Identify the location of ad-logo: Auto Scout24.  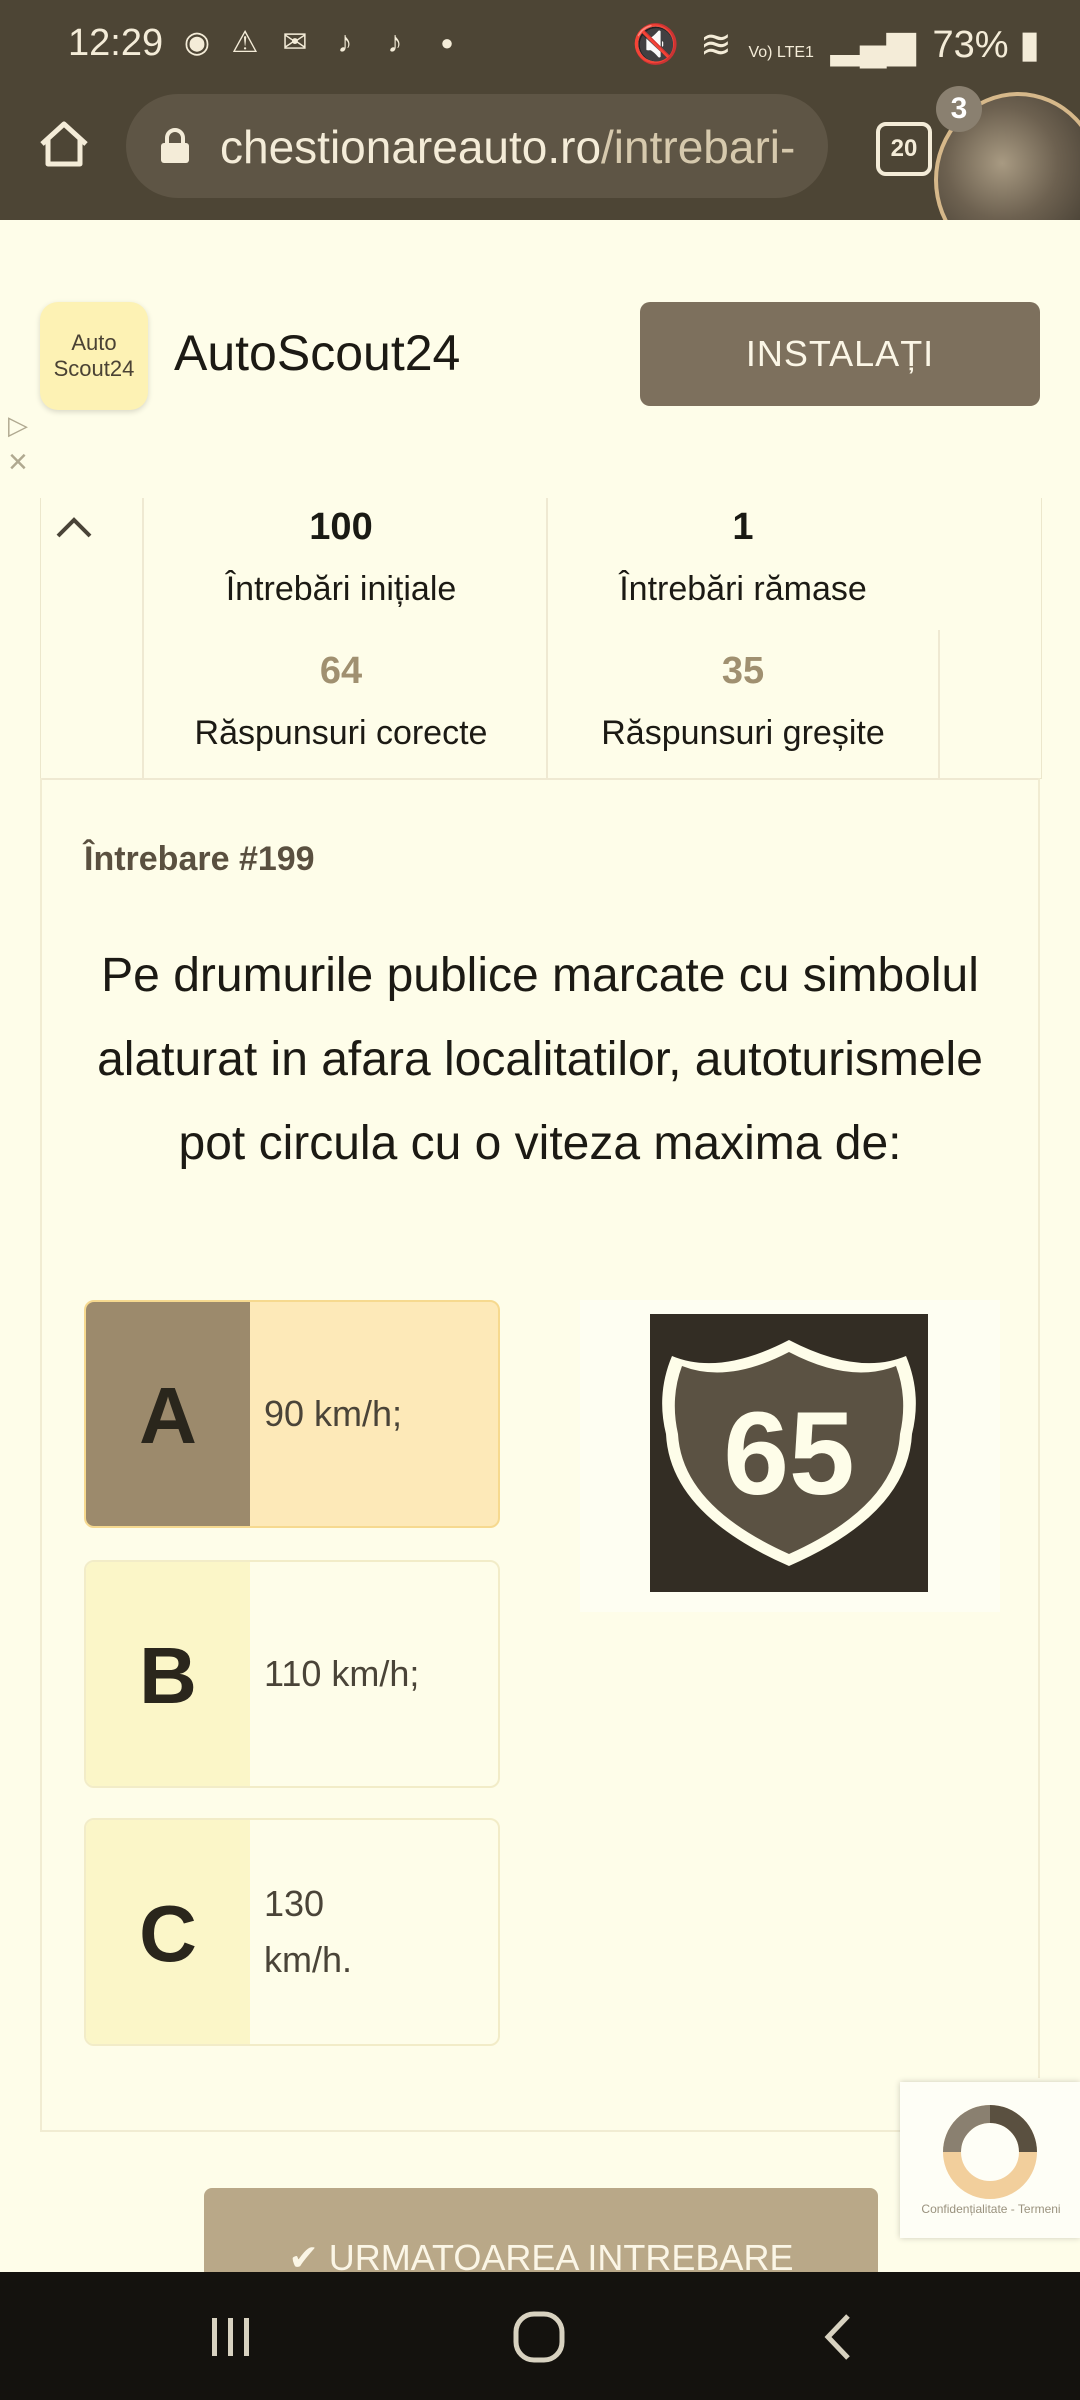
(94, 356).